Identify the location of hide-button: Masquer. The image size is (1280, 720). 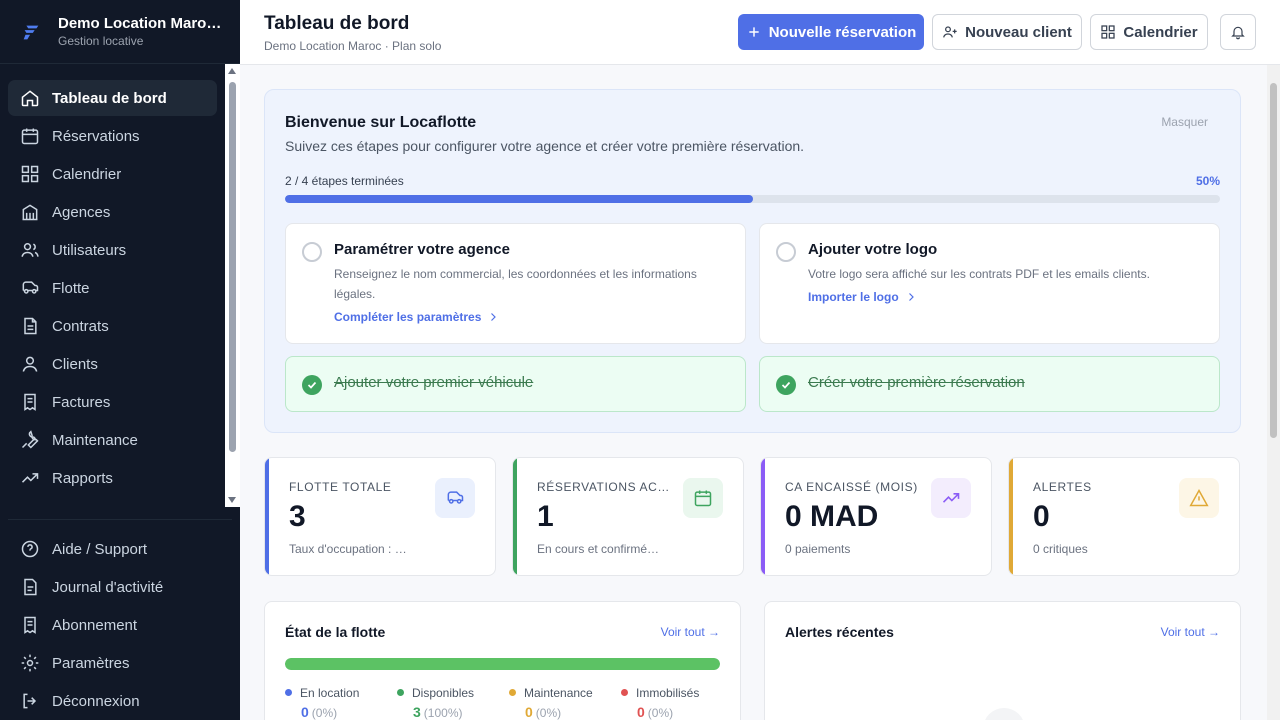
(1184, 122).